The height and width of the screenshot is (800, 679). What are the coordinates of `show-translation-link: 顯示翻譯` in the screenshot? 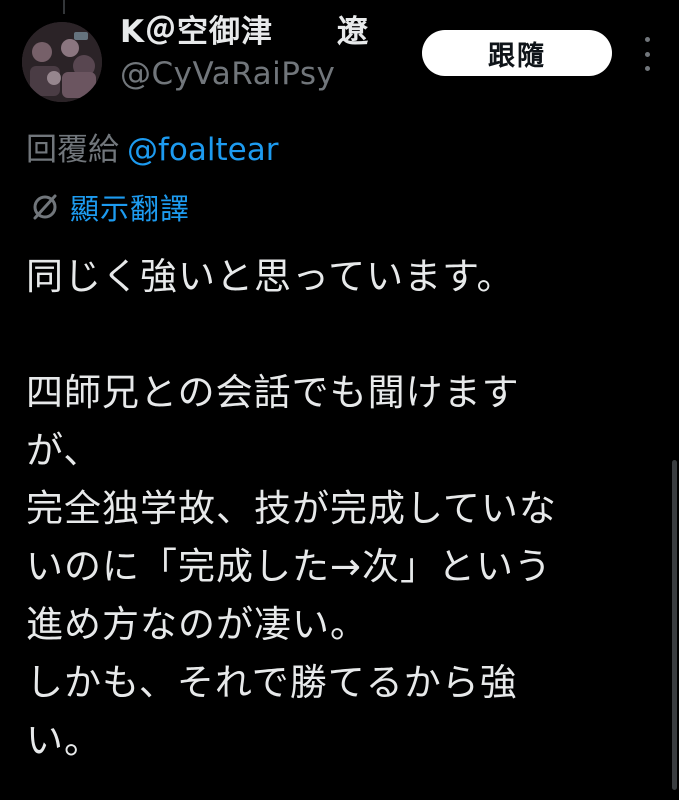 It's located at (110, 207).